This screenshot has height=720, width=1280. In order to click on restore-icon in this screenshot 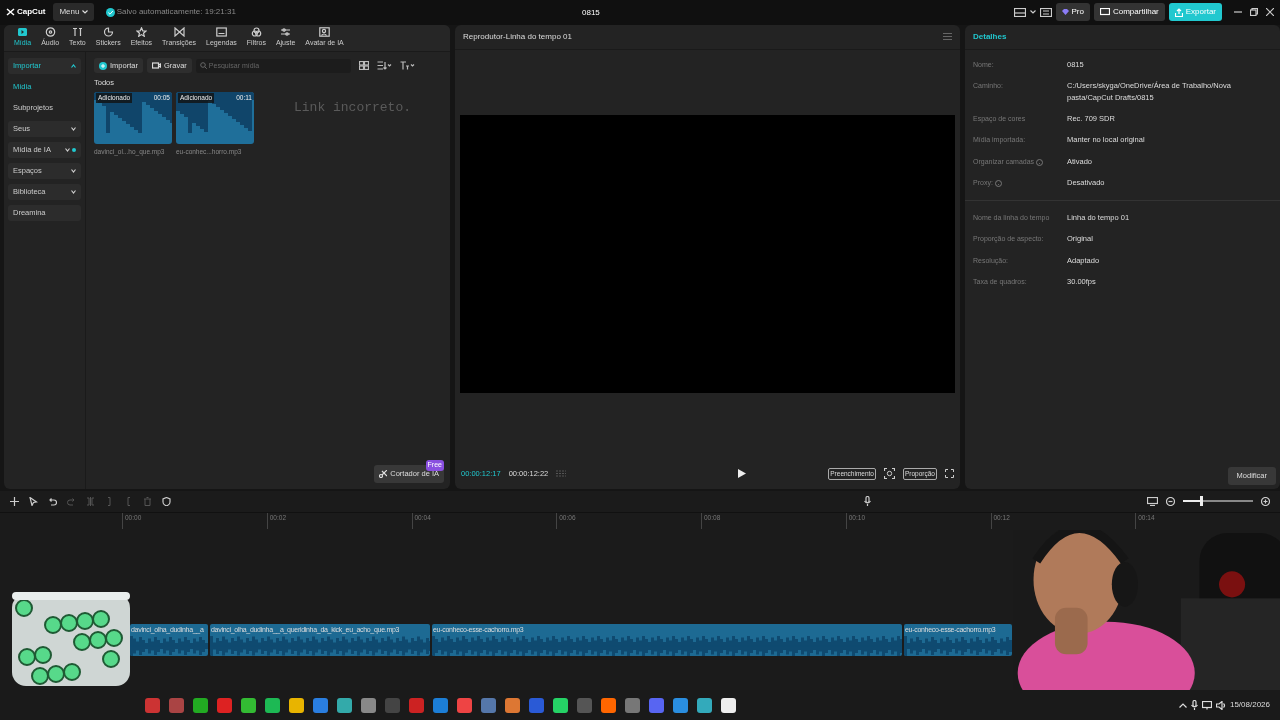, I will do `click(1254, 12)`.